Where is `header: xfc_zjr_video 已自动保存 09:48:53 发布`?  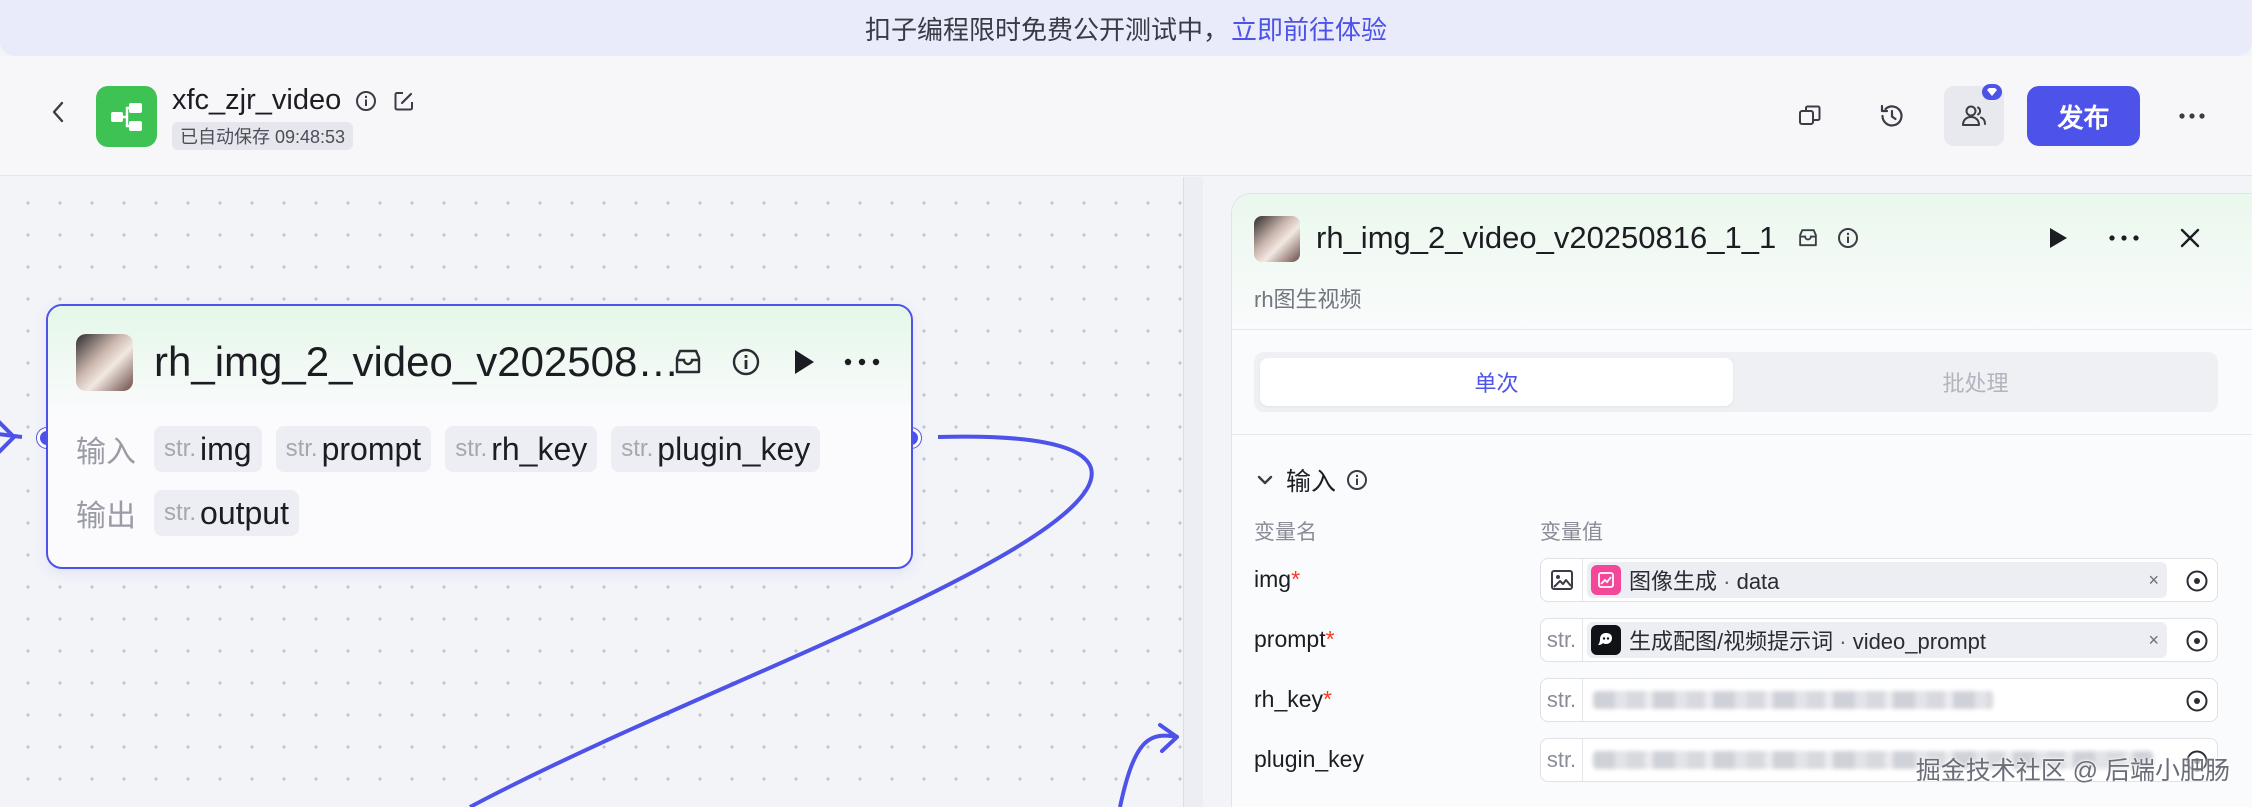 header: xfc_zjr_video 已自动保存 09:48:53 发布 is located at coordinates (1126, 116).